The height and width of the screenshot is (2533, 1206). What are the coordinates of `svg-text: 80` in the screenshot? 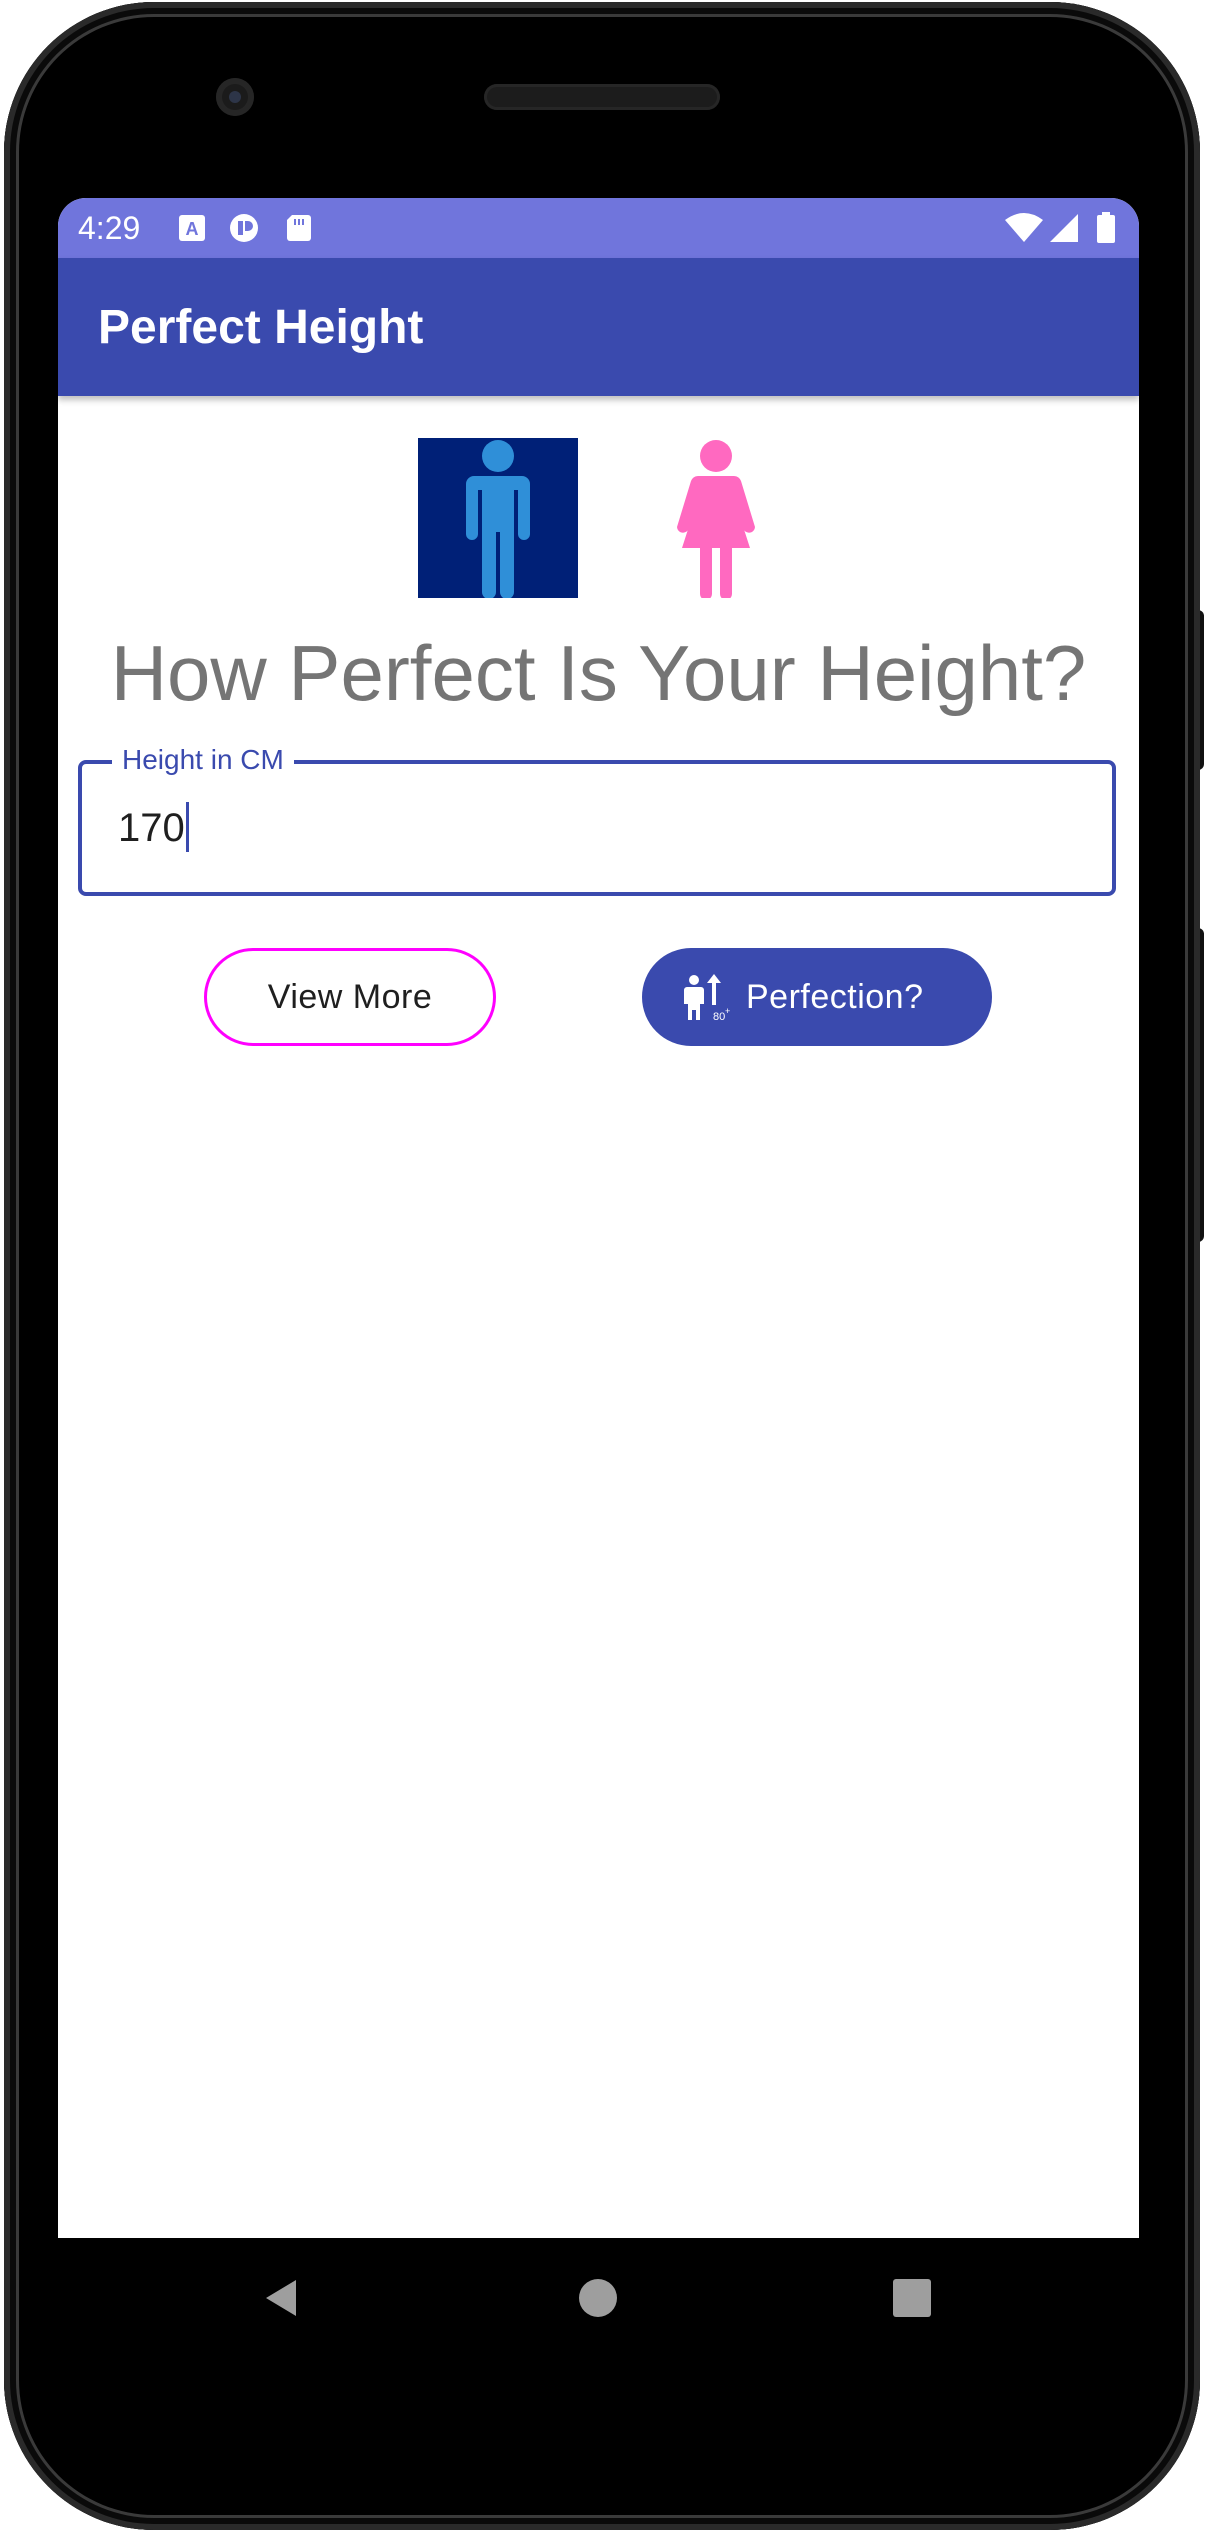 It's located at (719, 1016).